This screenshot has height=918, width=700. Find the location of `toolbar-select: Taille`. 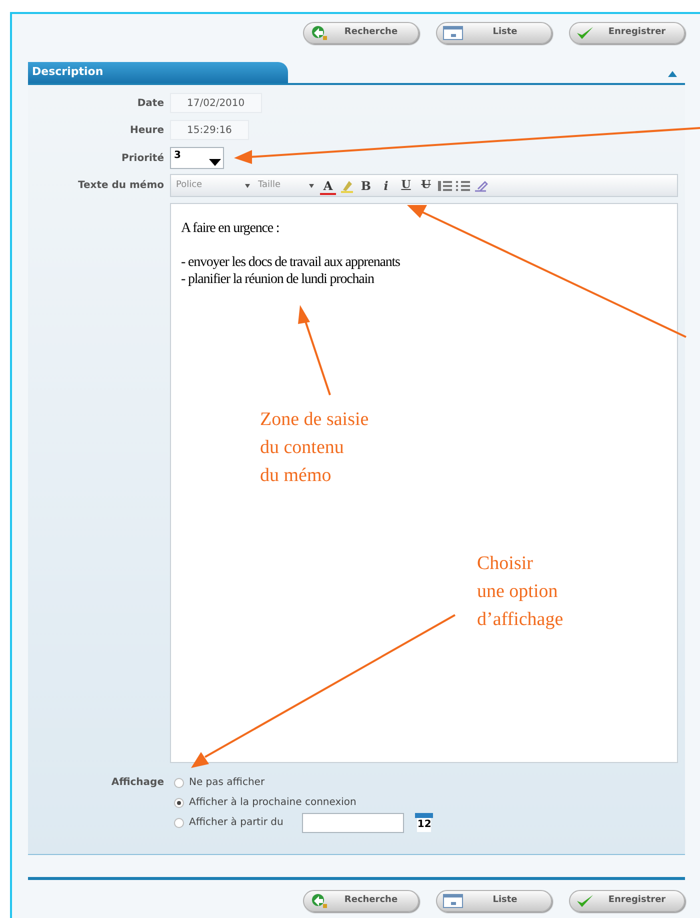

toolbar-select: Taille is located at coordinates (286, 185).